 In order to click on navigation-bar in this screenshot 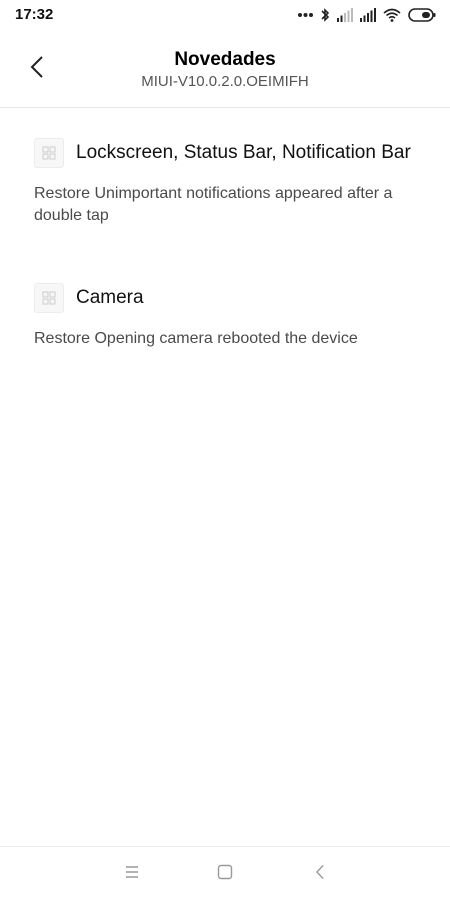, I will do `click(225, 873)`.